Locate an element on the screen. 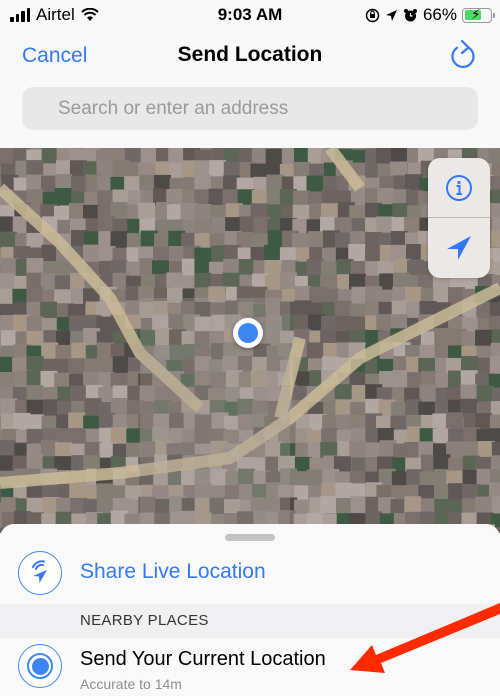 The width and height of the screenshot is (500, 696). nearby-places-header: NEARBY PLACES is located at coordinates (250, 621).